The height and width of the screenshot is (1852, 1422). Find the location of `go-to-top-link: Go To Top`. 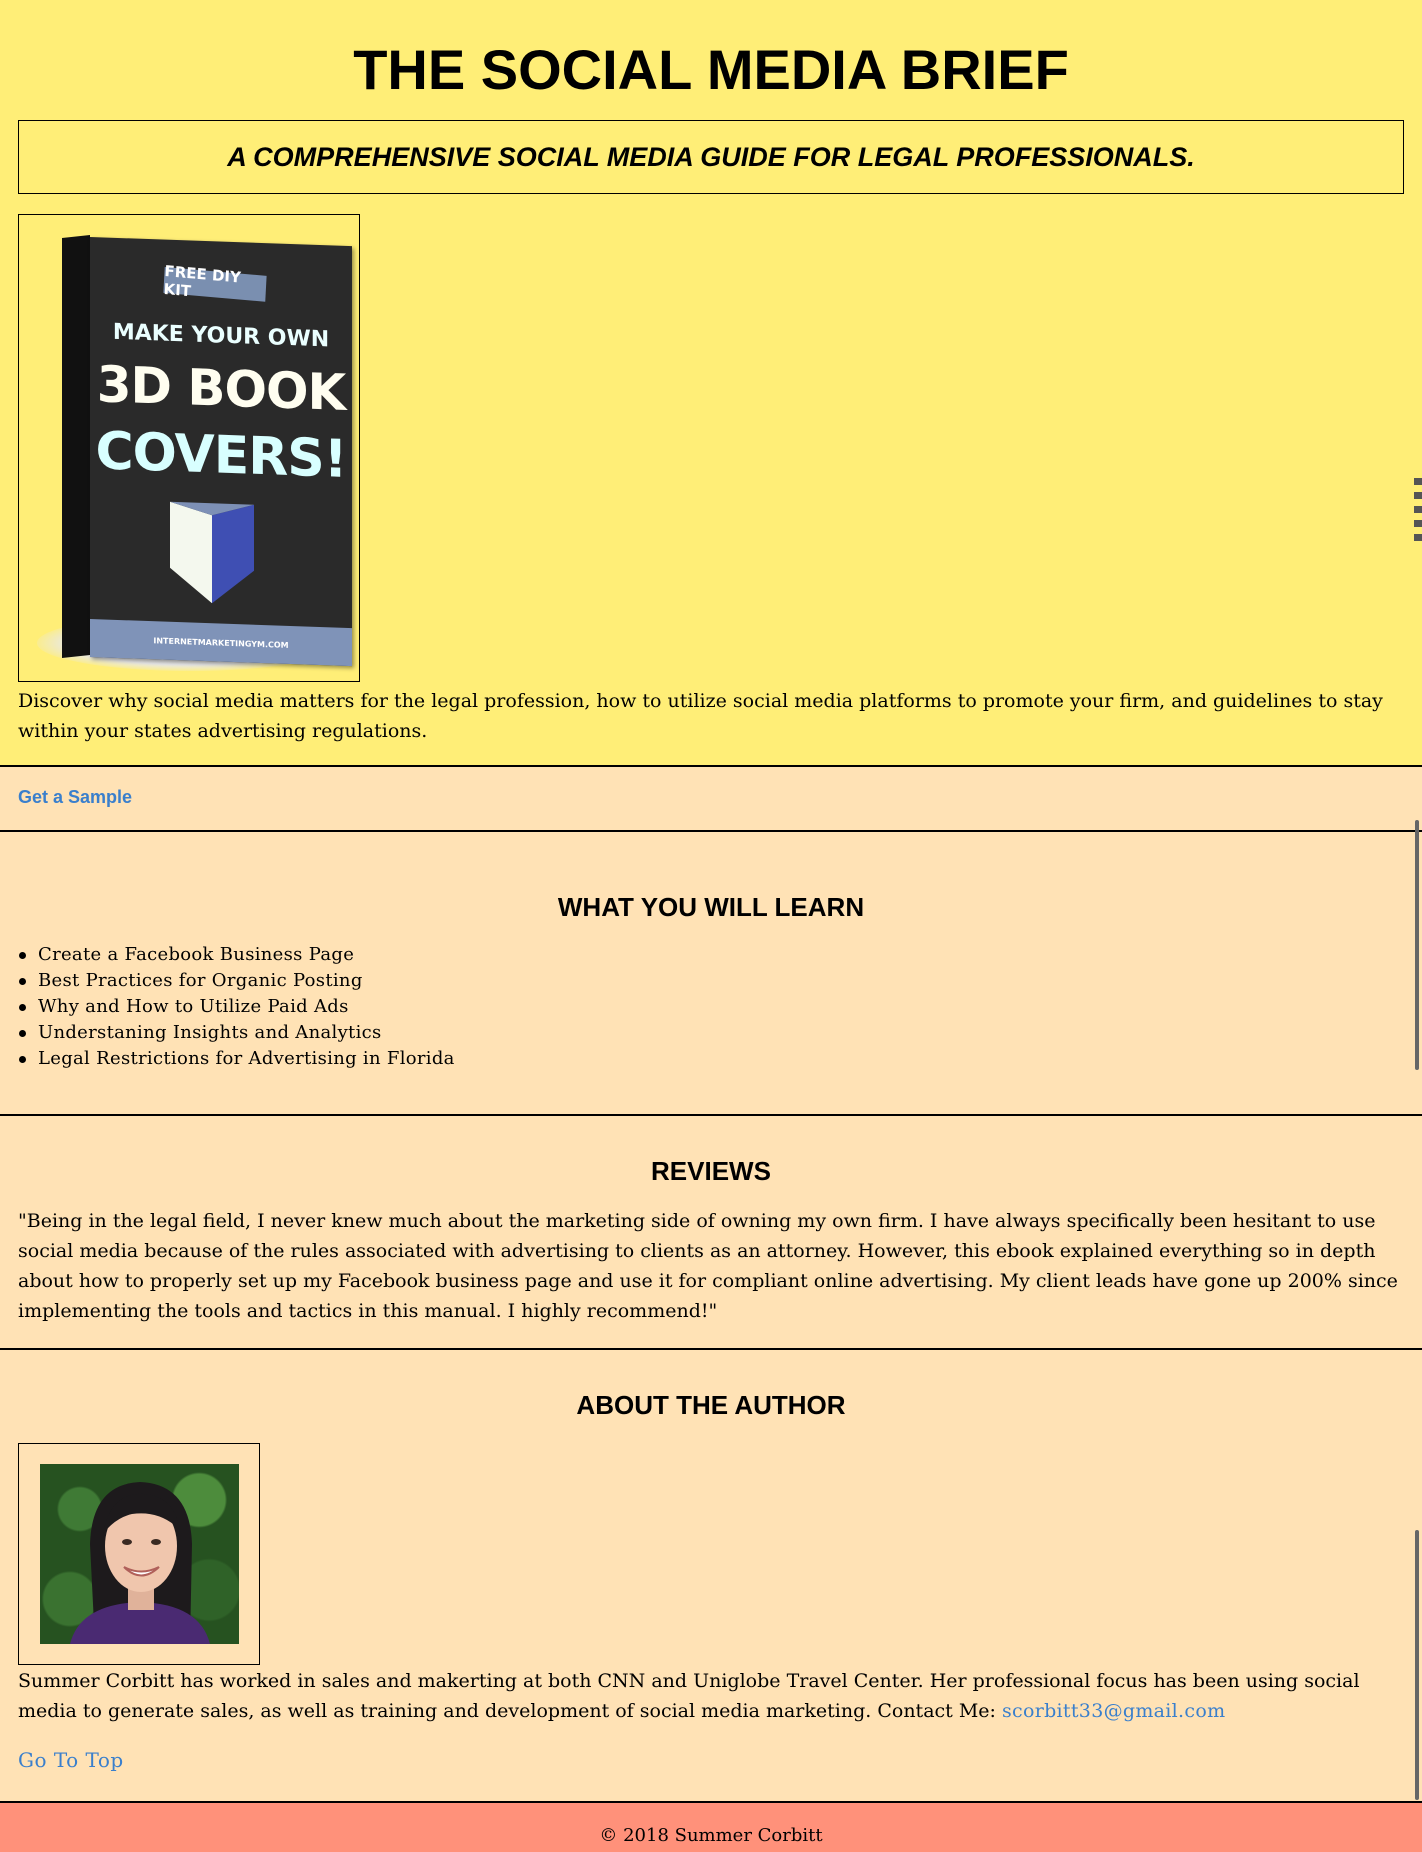

go-to-top-link: Go To Top is located at coordinates (71, 1760).